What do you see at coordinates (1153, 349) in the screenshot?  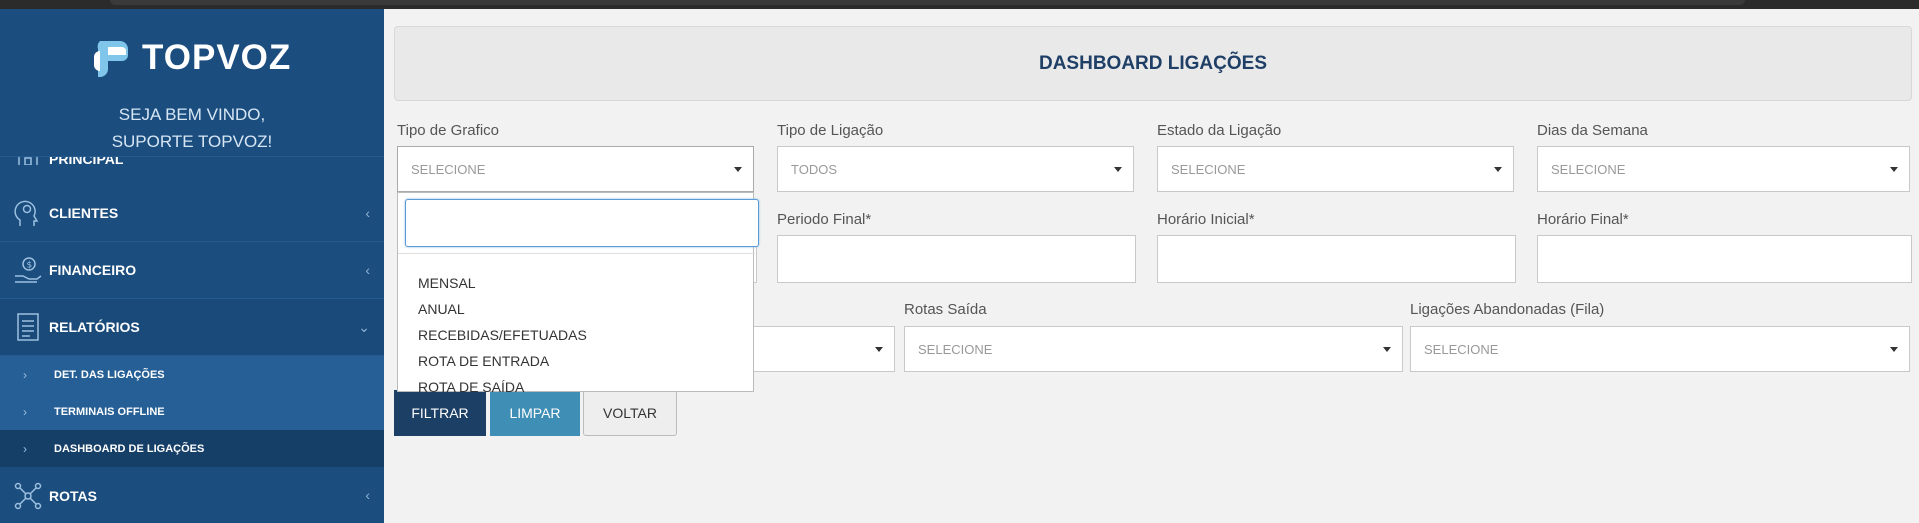 I see `rotas-saida-select: SELECIONE` at bounding box center [1153, 349].